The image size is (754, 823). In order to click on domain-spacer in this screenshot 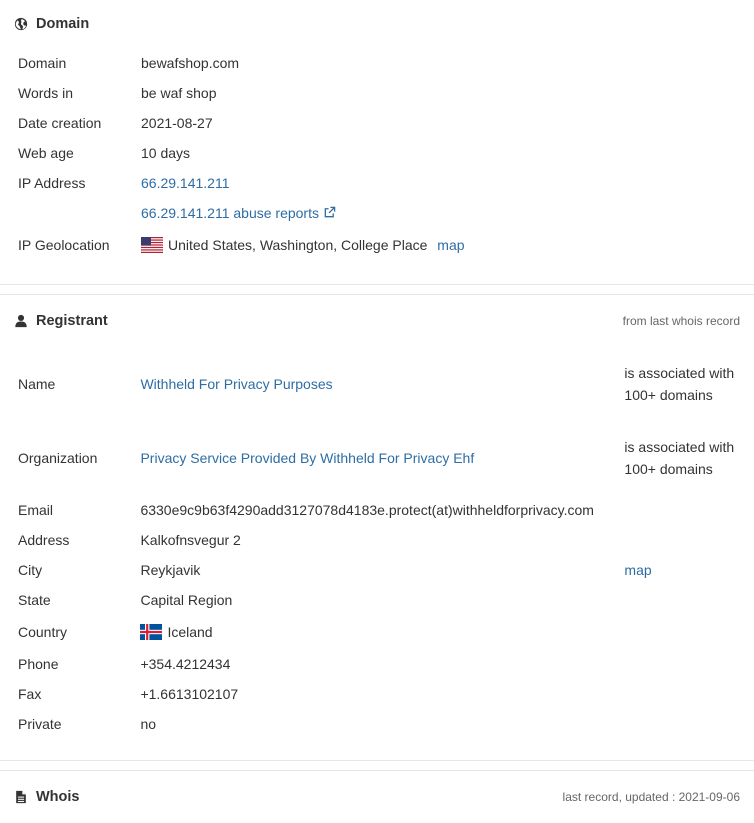, I will do `click(377, 273)`.